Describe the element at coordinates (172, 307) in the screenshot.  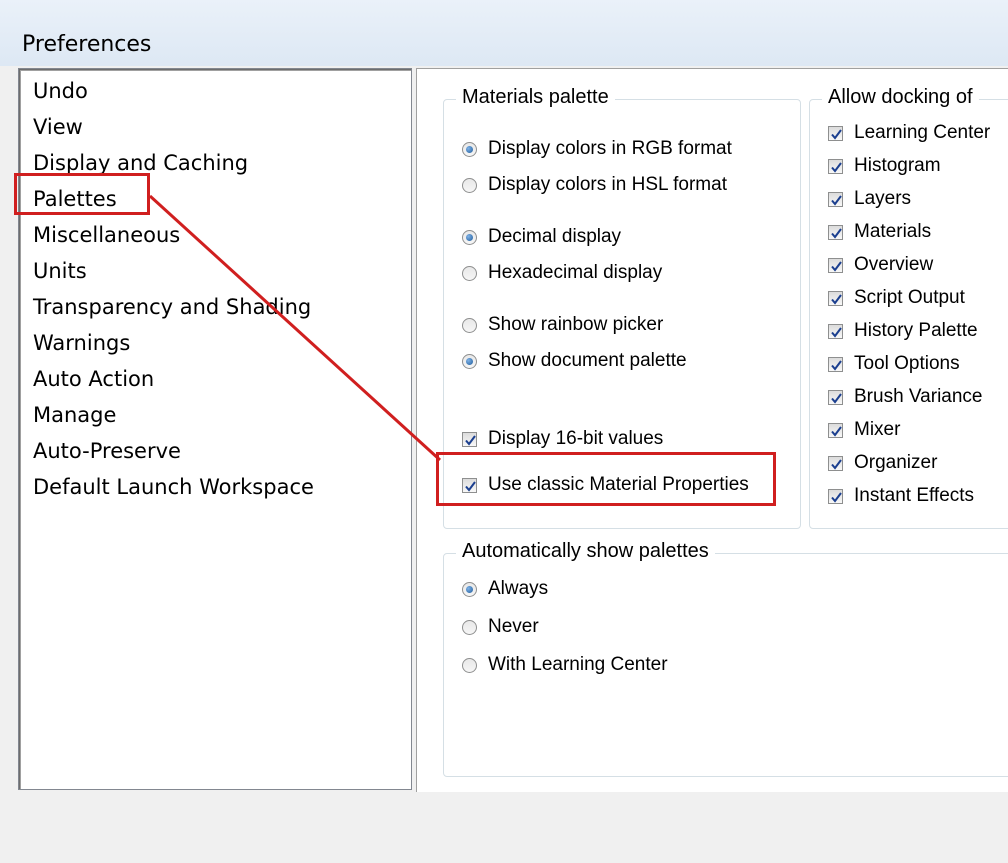
I see `category-transparency-and-shading: Transparency and Shading` at that location.